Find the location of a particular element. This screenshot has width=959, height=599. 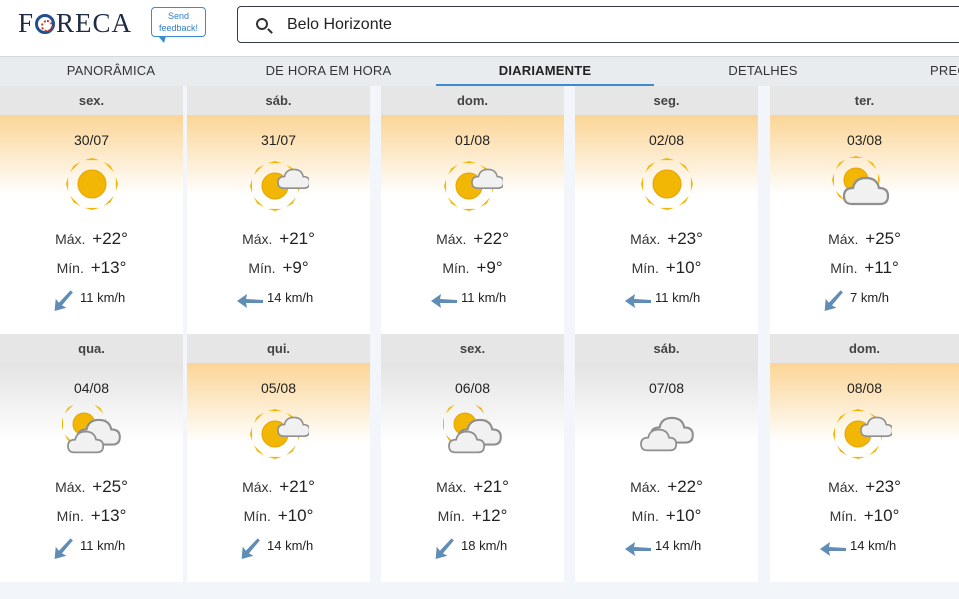

day-date: 03/08 is located at coordinates (864, 140).